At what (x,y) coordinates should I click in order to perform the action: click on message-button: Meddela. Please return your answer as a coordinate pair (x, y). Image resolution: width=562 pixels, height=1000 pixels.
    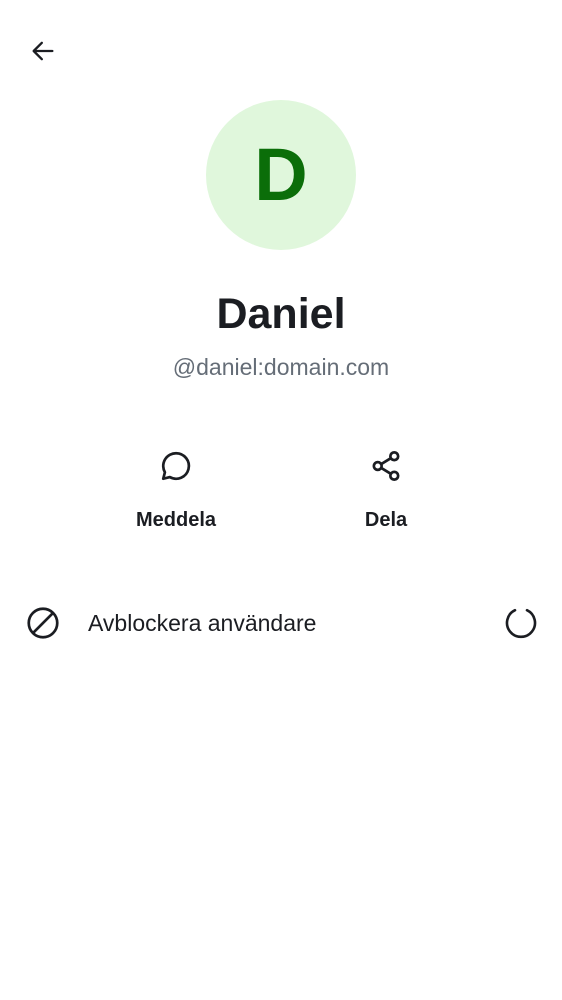
    Looking at the image, I should click on (176, 490).